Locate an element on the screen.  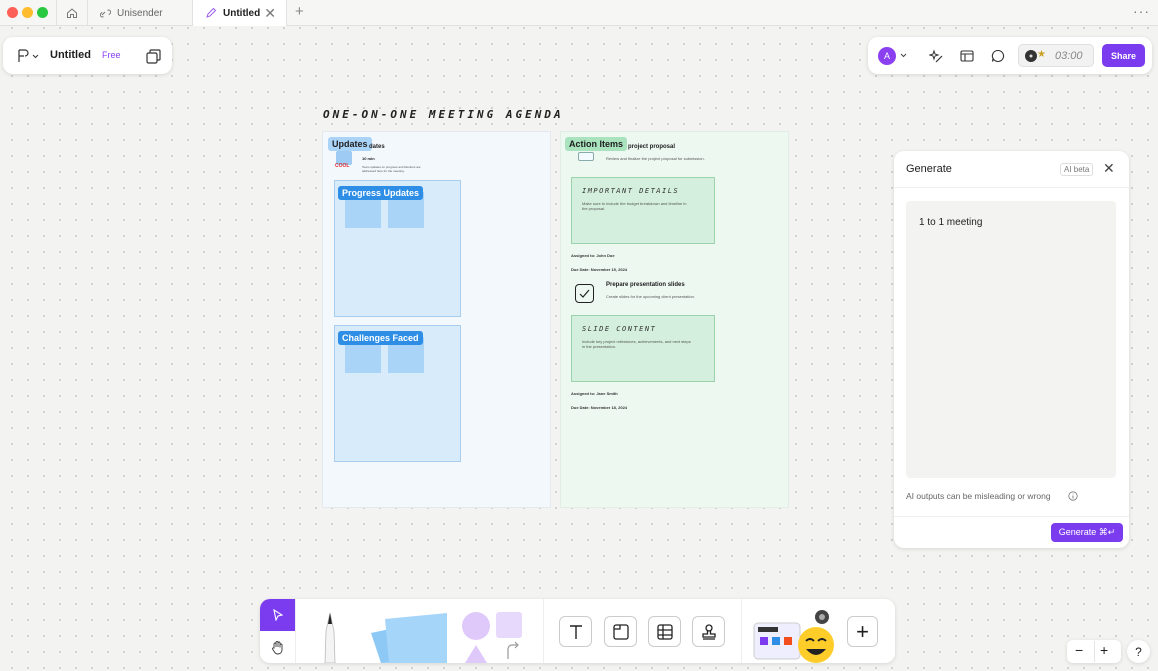
help-button: ? is located at coordinates (1138, 651).